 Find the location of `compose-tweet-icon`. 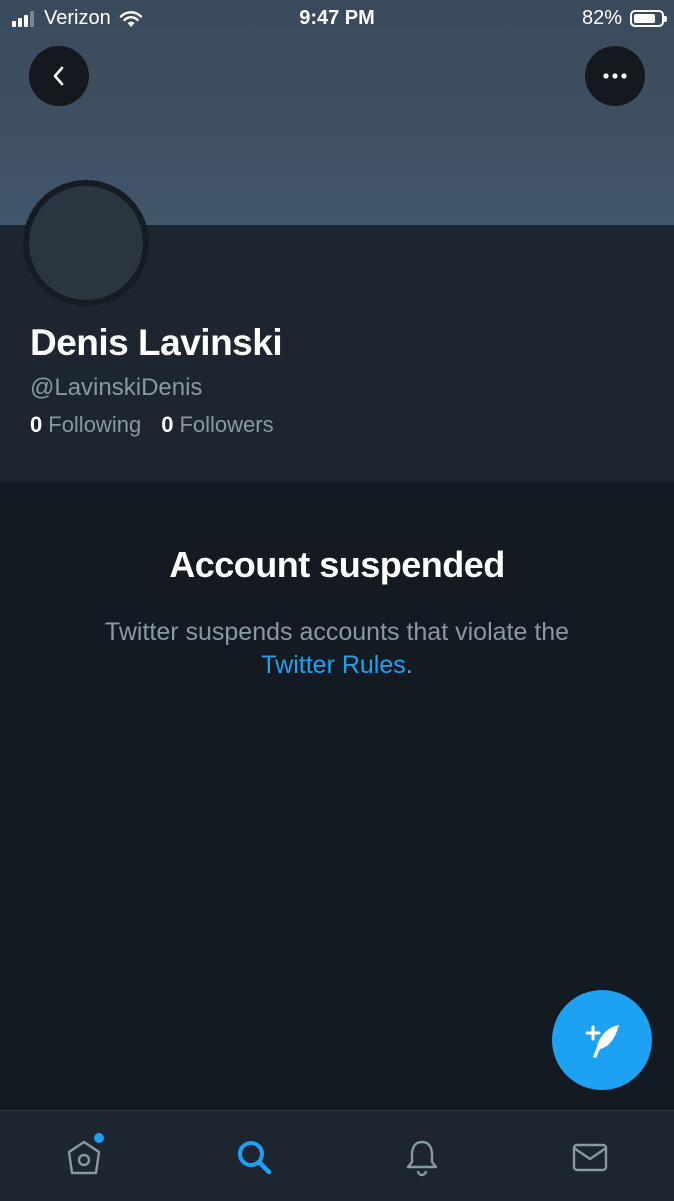

compose-tweet-icon is located at coordinates (602, 1041).